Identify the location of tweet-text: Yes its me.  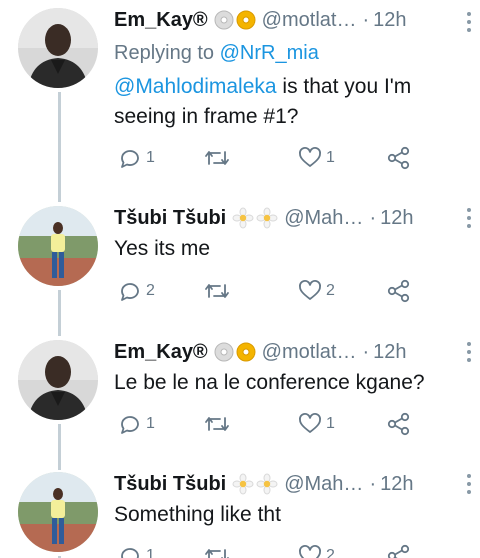
(162, 248).